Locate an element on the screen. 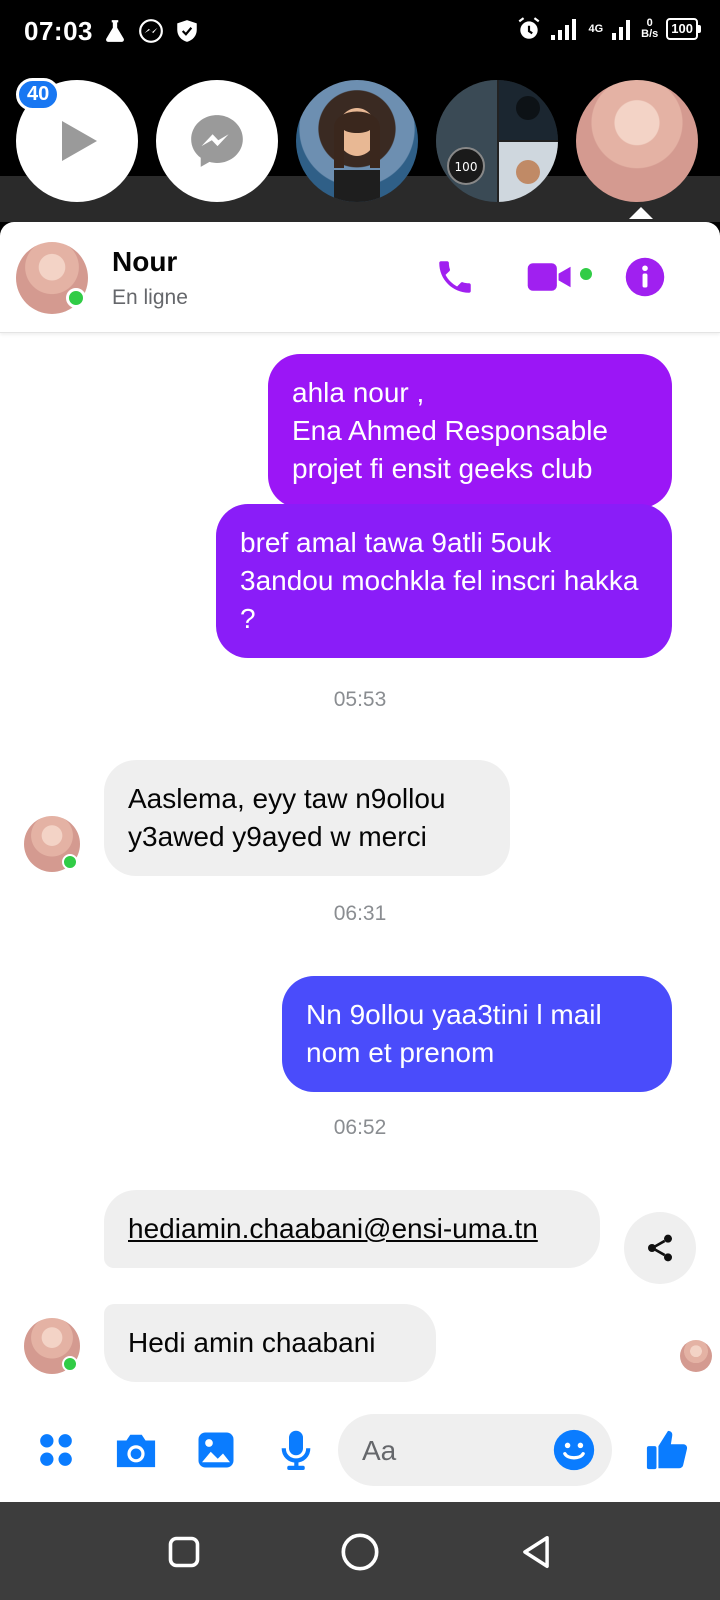  emoji-button is located at coordinates (574, 1452).